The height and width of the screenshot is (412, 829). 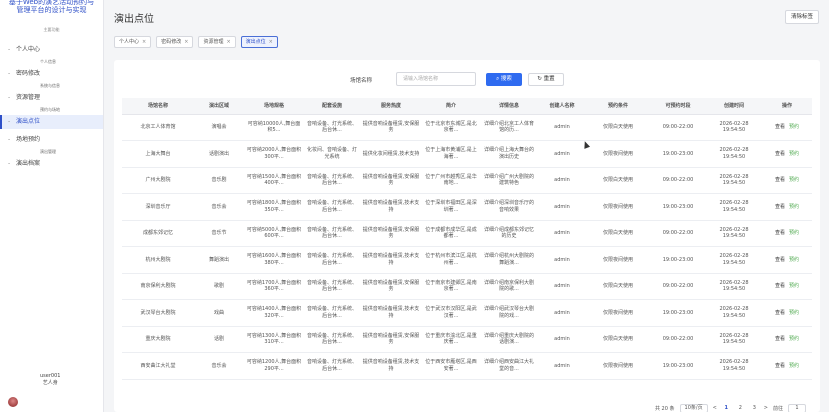 What do you see at coordinates (678, 180) in the screenshot?
I see `table-cell: 09:00-22:00` at bounding box center [678, 180].